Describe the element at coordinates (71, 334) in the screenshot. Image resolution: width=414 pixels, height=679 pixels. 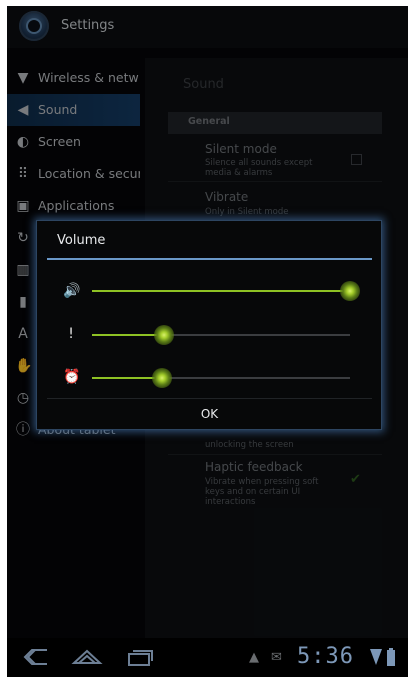
I see `notification-icon: !` at that location.